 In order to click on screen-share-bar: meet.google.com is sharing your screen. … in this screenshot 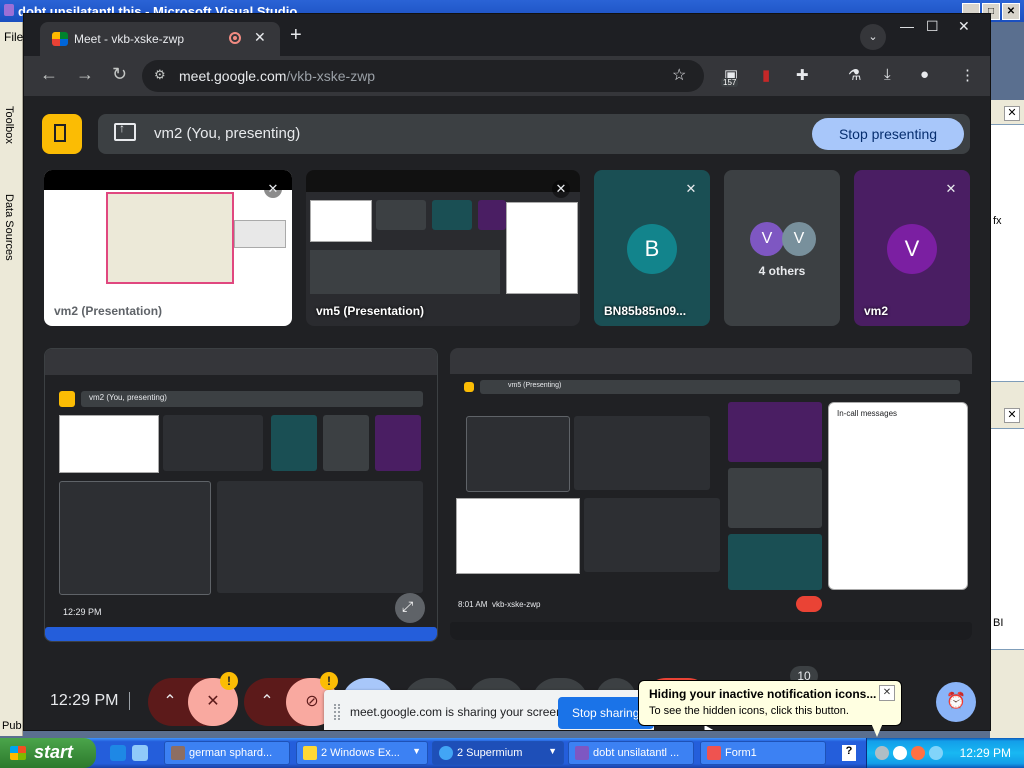, I will do `click(489, 710)`.